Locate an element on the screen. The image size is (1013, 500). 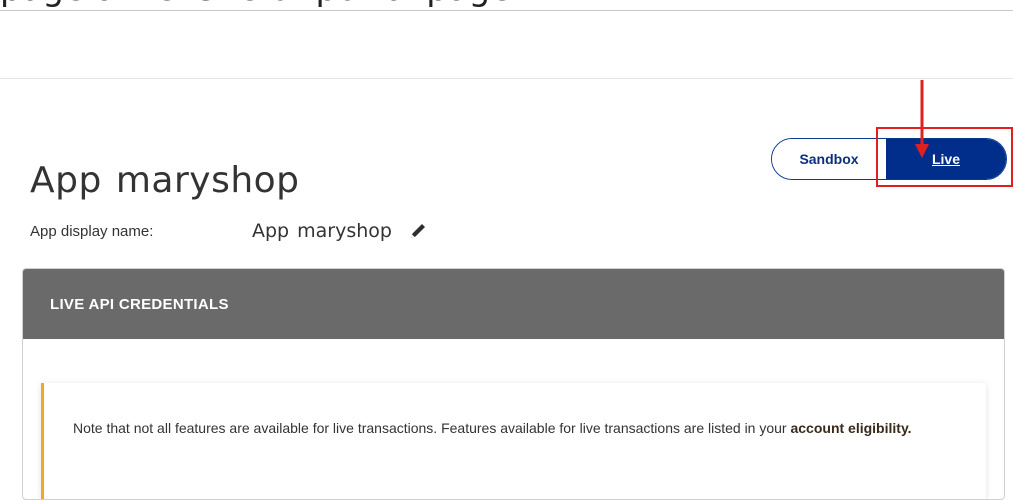
annotation-arrow-icon is located at coordinates (922, 119).